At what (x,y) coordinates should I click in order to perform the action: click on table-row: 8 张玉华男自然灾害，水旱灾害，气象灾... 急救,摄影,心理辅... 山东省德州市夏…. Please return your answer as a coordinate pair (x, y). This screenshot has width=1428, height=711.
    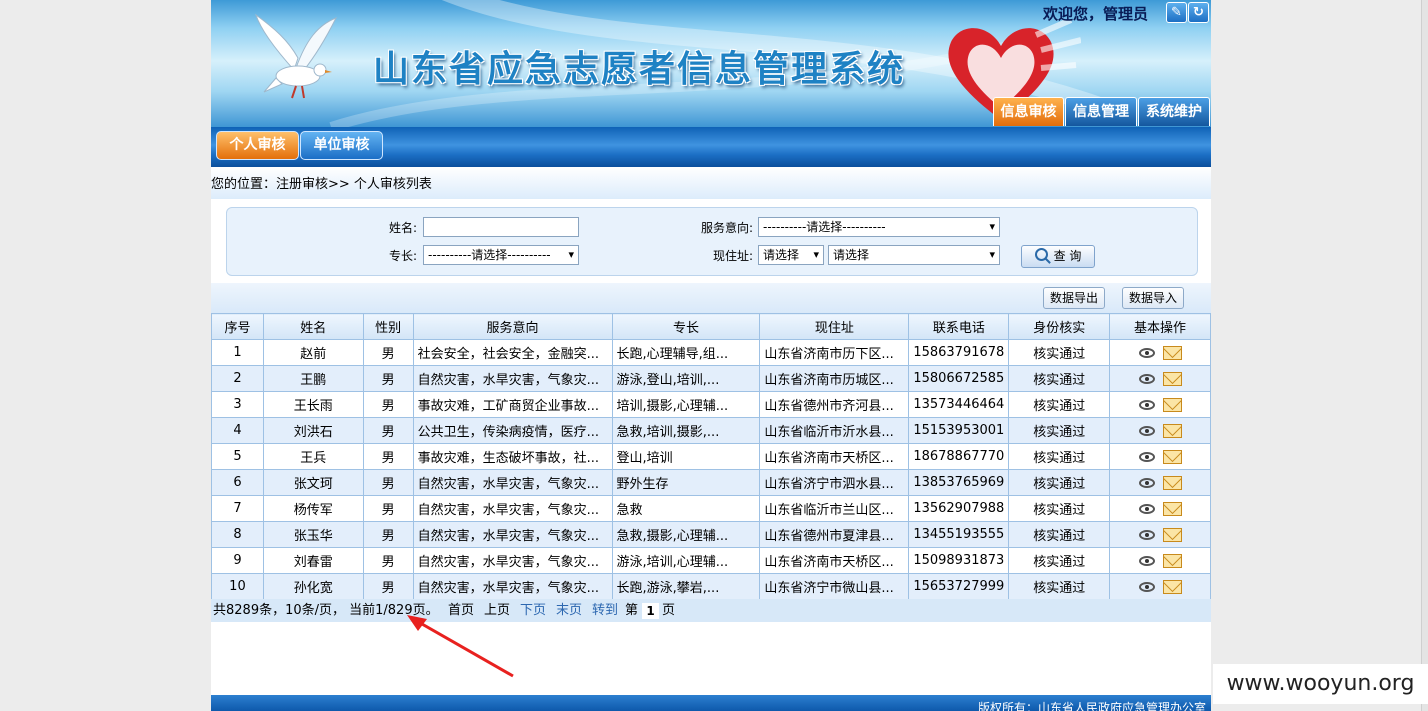
    Looking at the image, I should click on (711, 534).